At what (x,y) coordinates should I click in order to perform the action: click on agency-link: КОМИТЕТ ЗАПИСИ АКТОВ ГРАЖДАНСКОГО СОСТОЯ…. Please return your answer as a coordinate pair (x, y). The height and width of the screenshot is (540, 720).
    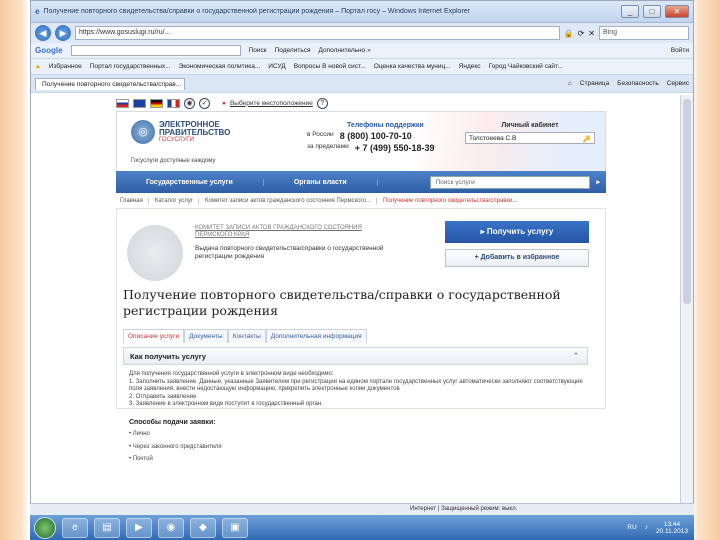
    Looking at the image, I should click on (290, 232).